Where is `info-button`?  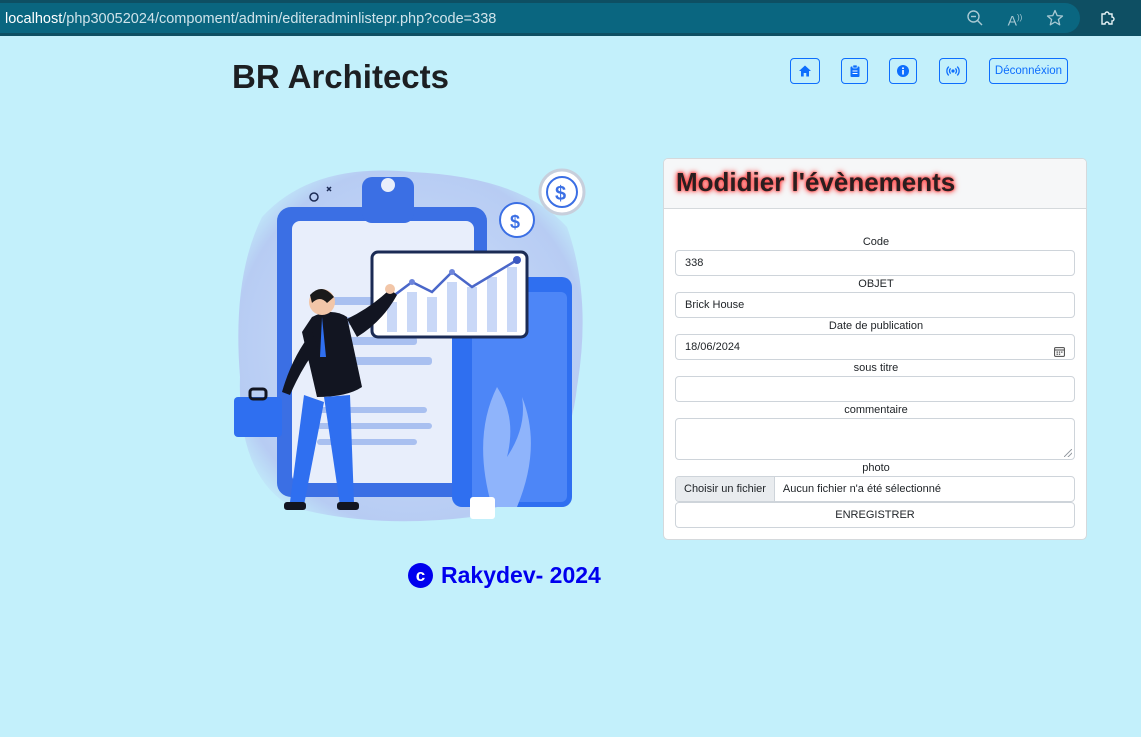 info-button is located at coordinates (903, 71).